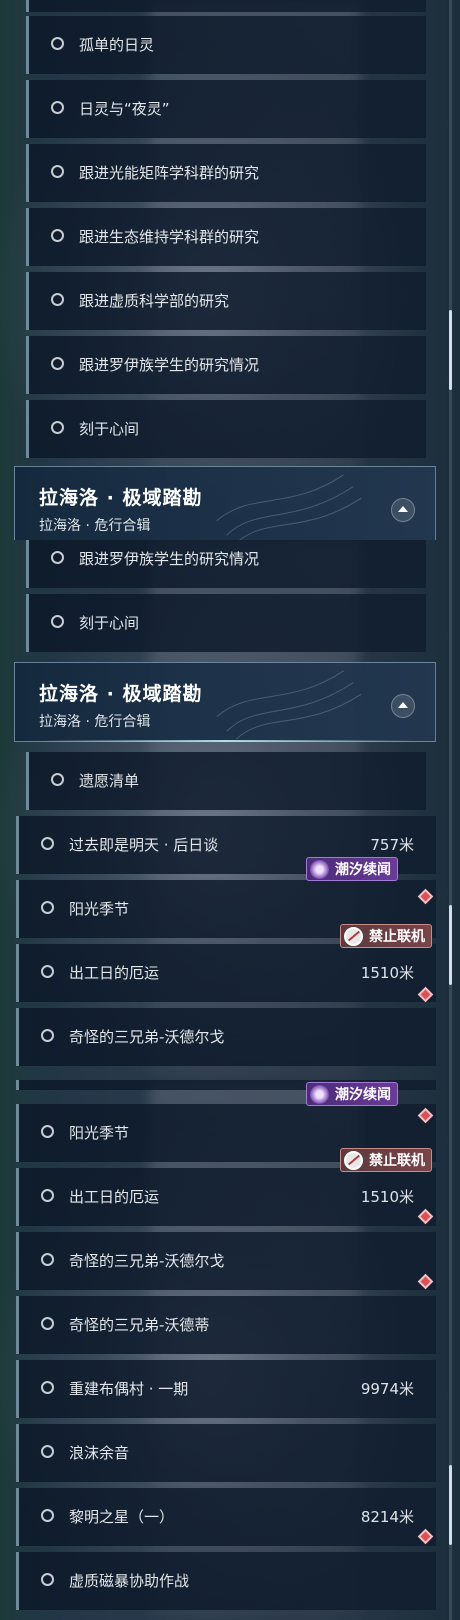  I want to click on quest-distance: 9974米, so click(387, 1389).